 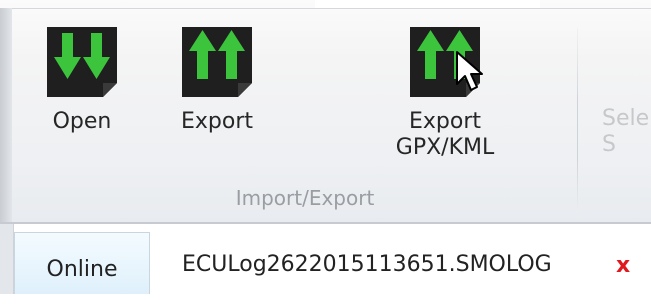 I want to click on tab-ecu-log-label: ECULog2622015113651.SMOLOG, so click(x=367, y=264).